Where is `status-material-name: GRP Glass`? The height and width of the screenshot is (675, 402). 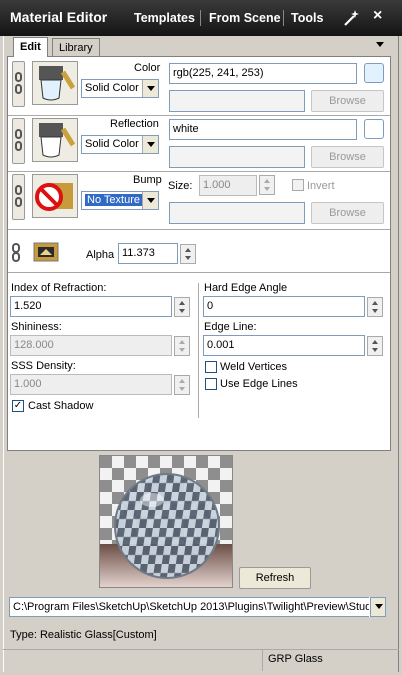 status-material-name: GRP Glass is located at coordinates (295, 659).